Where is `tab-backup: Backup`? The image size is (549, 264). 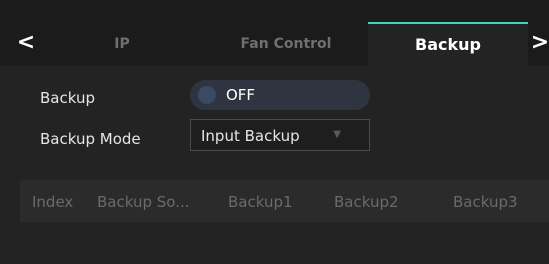
tab-backup: Backup is located at coordinates (448, 44).